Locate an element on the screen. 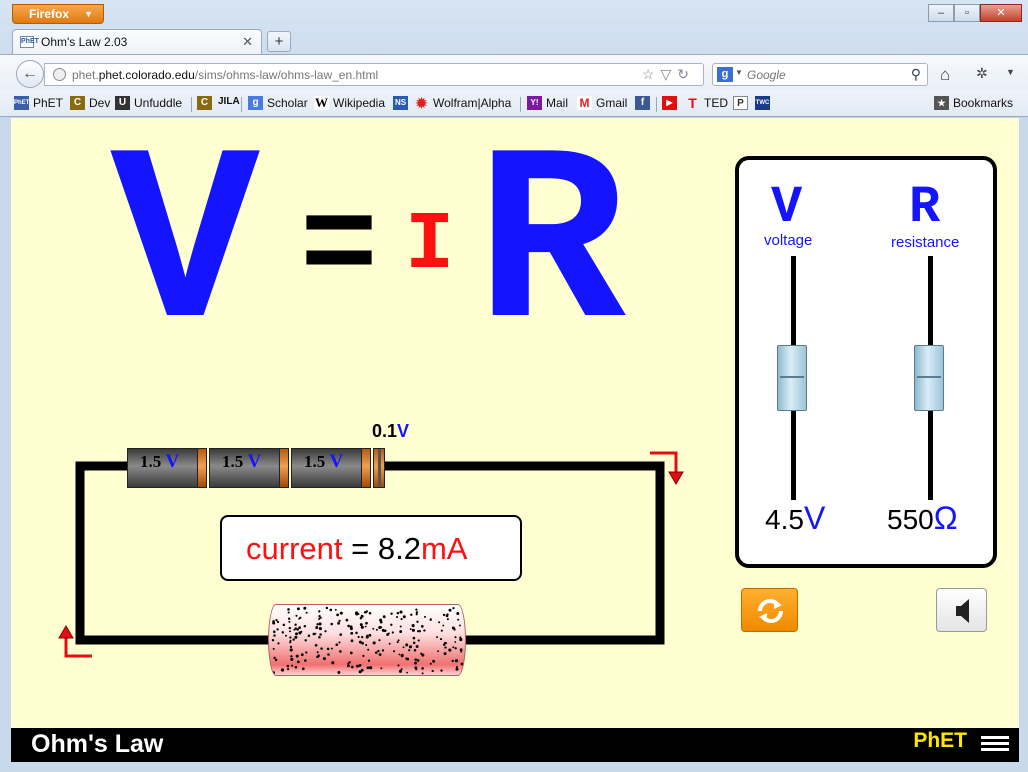  resistor is located at coordinates (367, 640).